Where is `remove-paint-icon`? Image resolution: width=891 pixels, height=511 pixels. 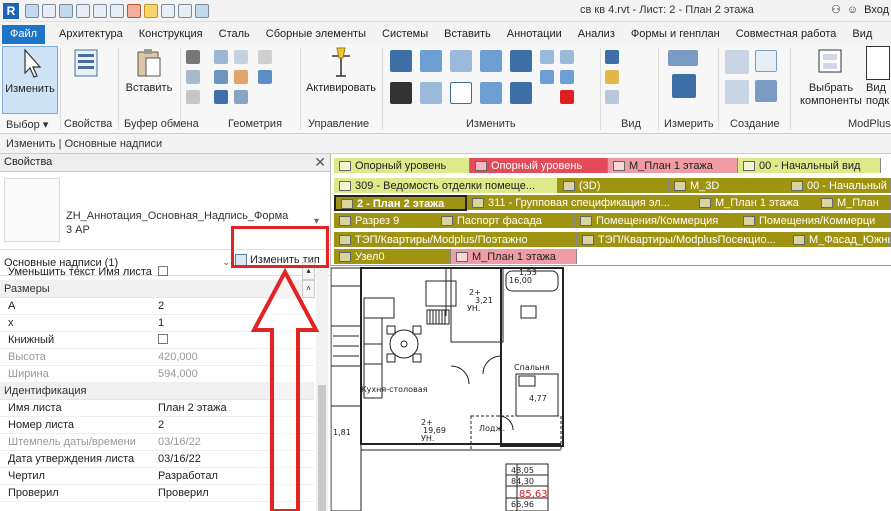
remove-paint-icon is located at coordinates (265, 77).